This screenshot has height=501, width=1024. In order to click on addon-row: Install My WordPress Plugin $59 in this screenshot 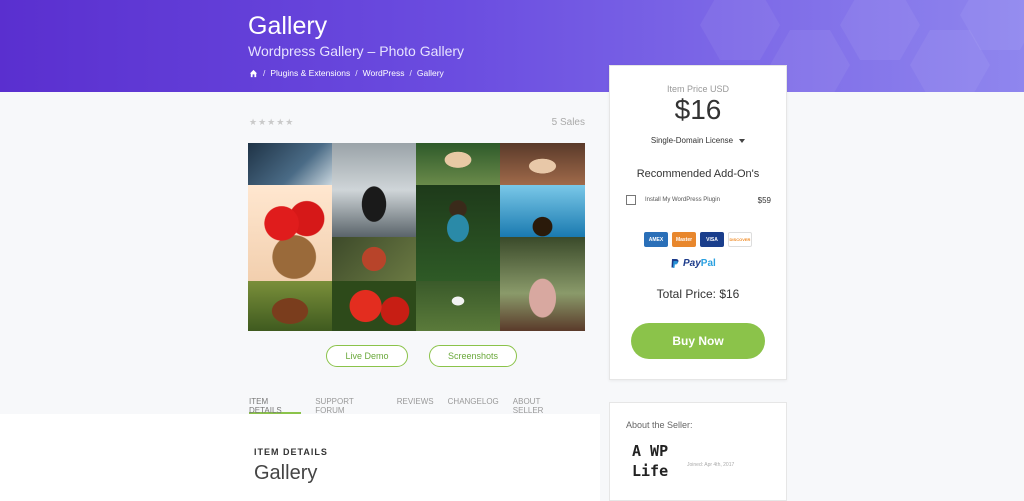, I will do `click(698, 200)`.